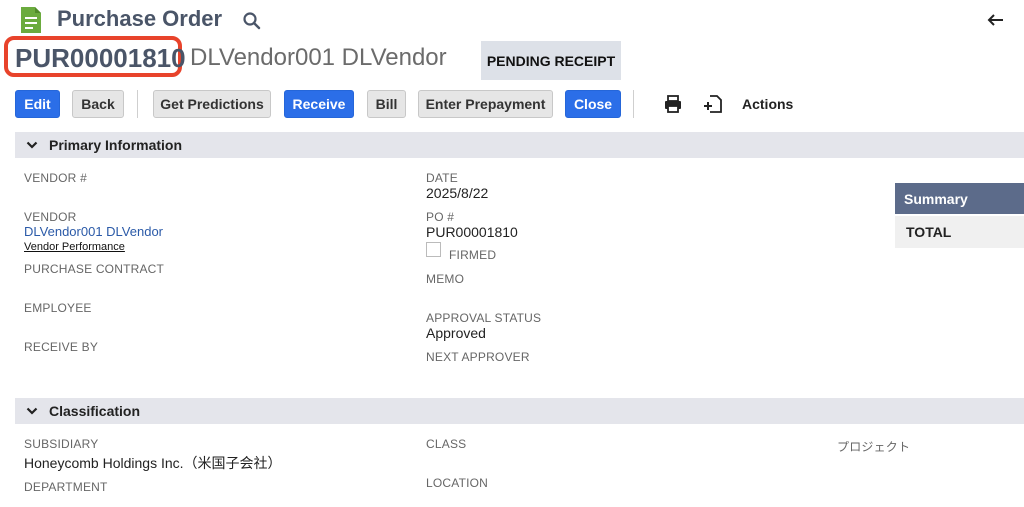 Image resolution: width=1024 pixels, height=507 pixels. What do you see at coordinates (442, 178) in the screenshot?
I see `date-label: DATE` at bounding box center [442, 178].